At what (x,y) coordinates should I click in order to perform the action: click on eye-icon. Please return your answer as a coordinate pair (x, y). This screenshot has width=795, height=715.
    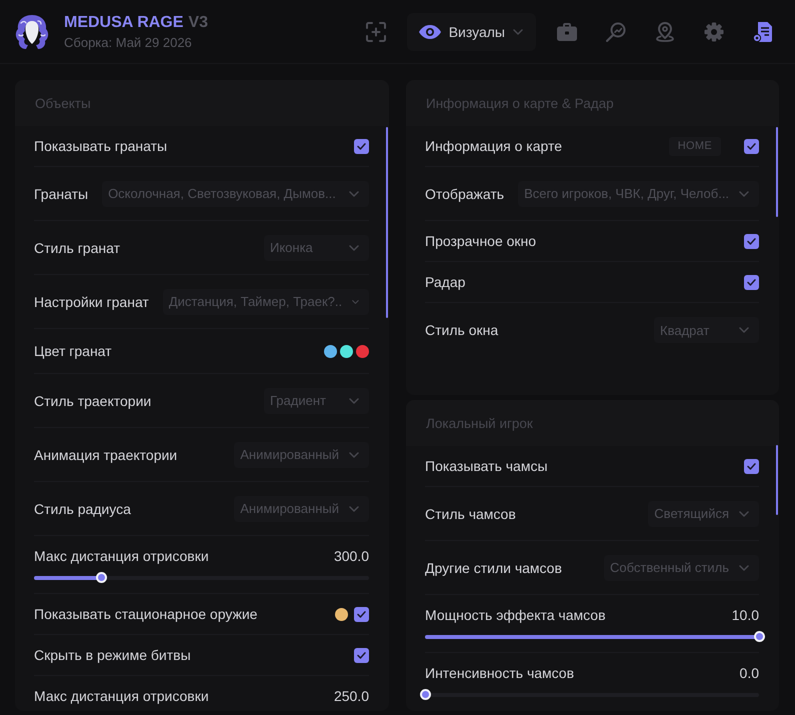
    Looking at the image, I should click on (429, 31).